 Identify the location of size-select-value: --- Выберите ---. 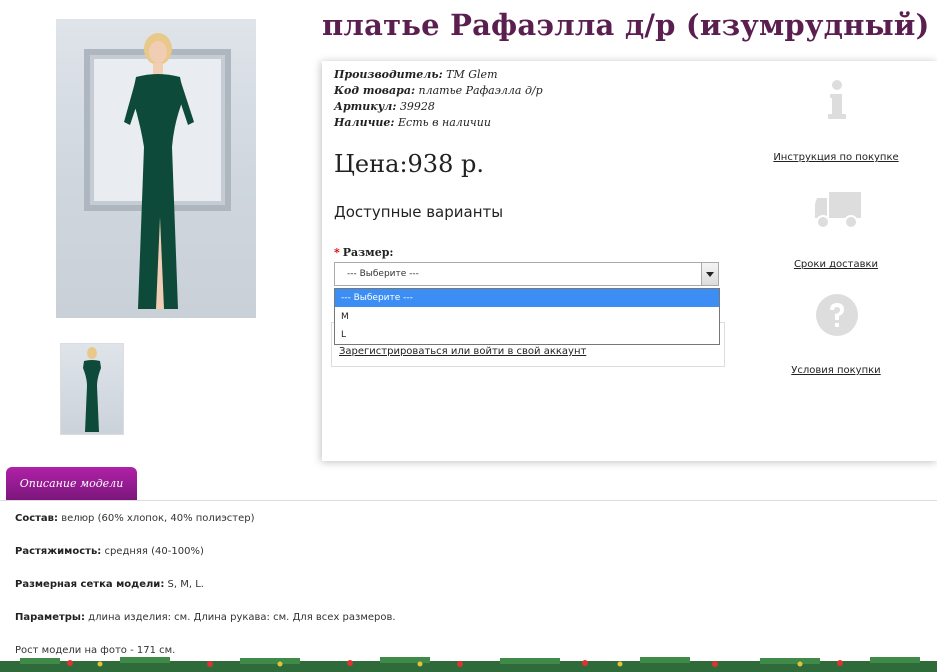
(383, 274).